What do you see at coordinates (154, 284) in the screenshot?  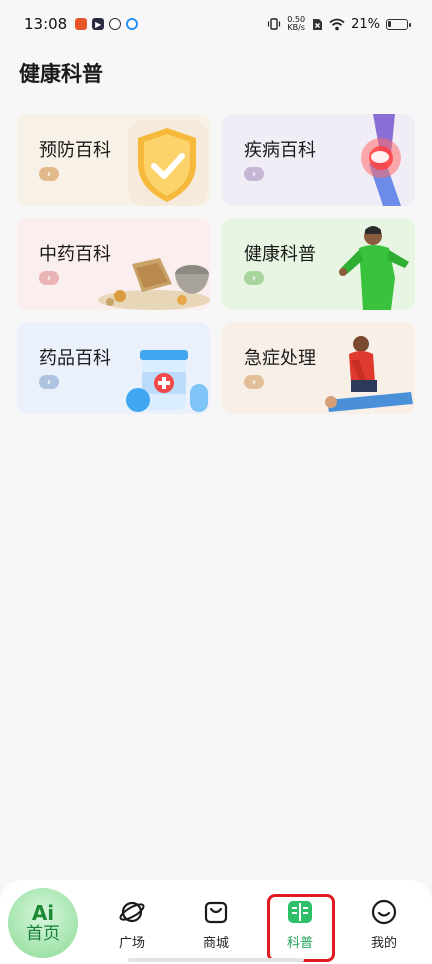 I see `herbal-medicine-icon` at bounding box center [154, 284].